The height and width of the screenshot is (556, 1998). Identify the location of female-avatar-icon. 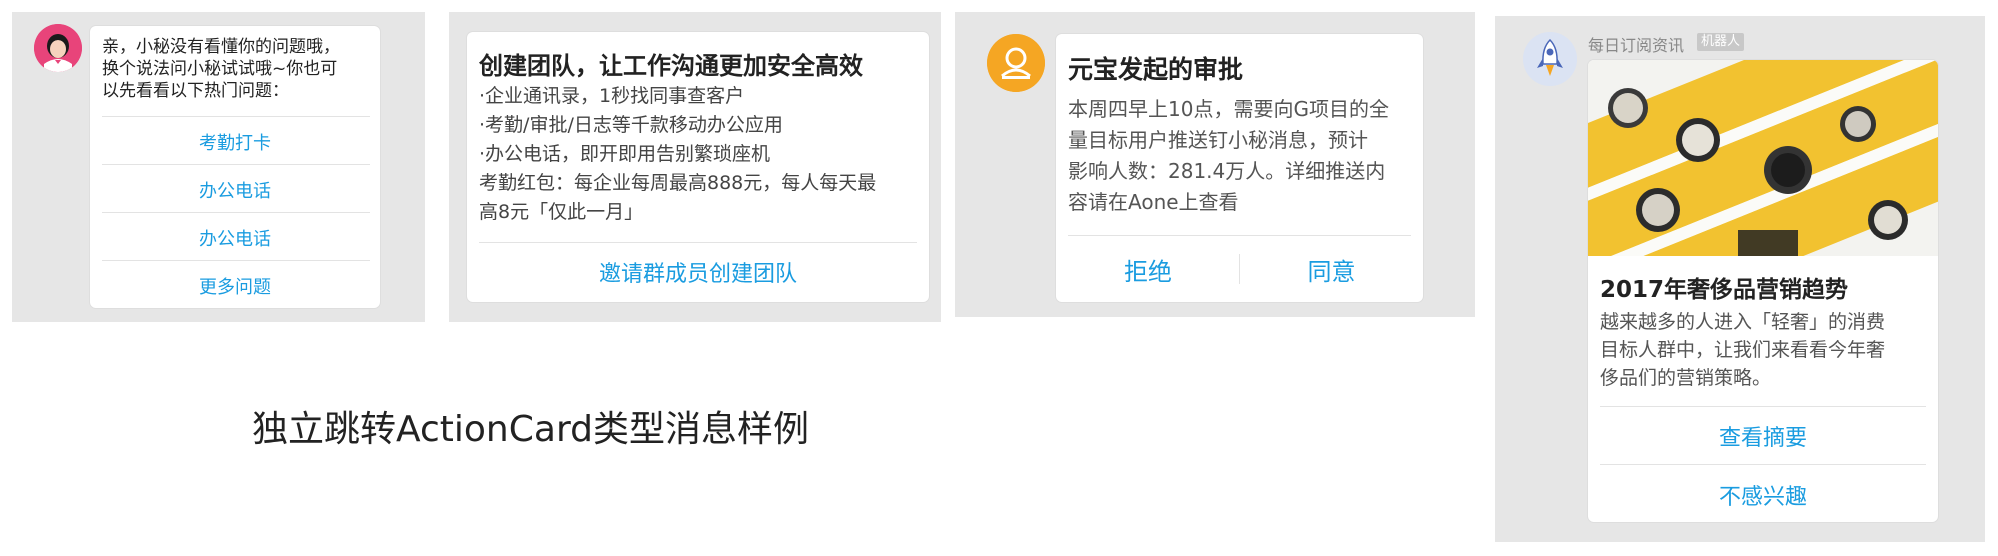
(58, 48).